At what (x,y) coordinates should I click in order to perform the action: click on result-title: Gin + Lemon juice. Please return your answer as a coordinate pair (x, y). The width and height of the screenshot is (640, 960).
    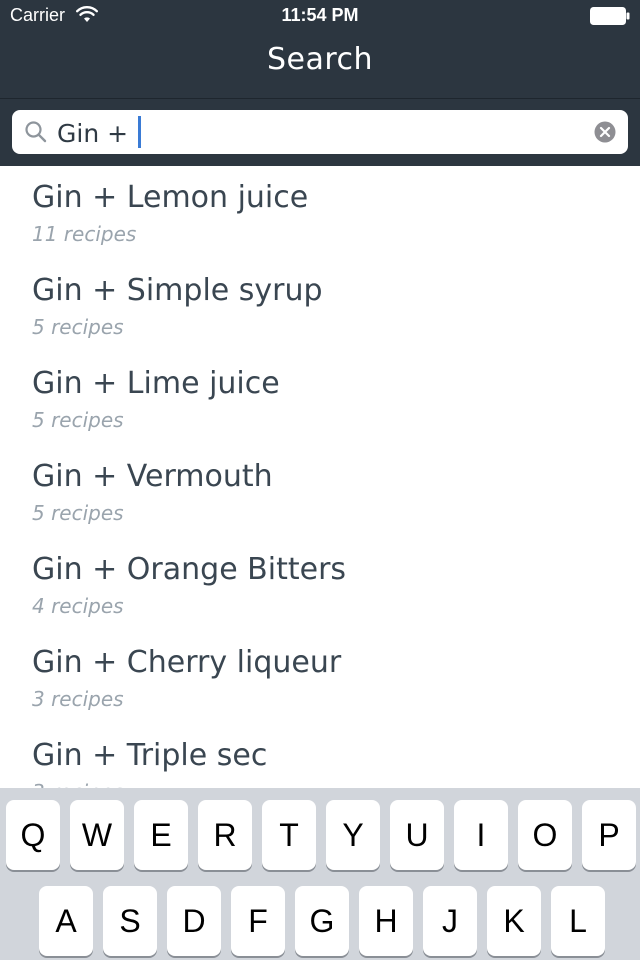
    Looking at the image, I should click on (170, 197).